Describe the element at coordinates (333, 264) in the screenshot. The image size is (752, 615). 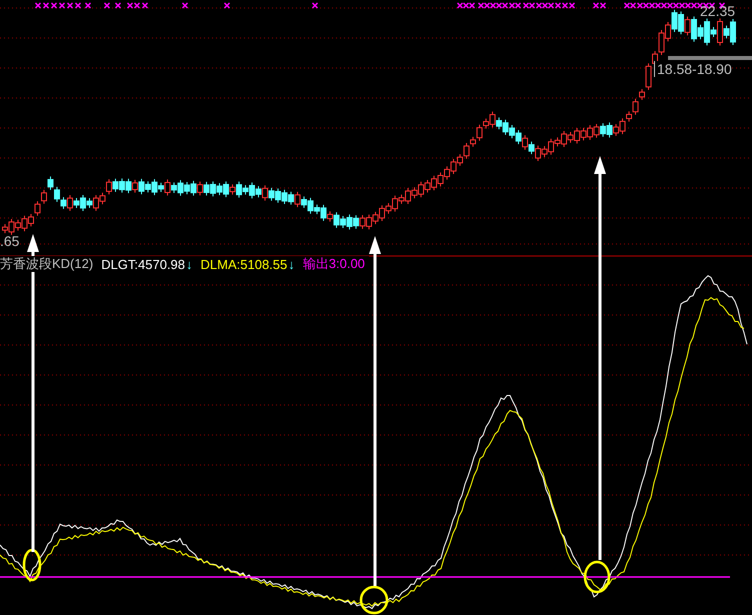
I see `indicator-value: 输出3:0.00` at that location.